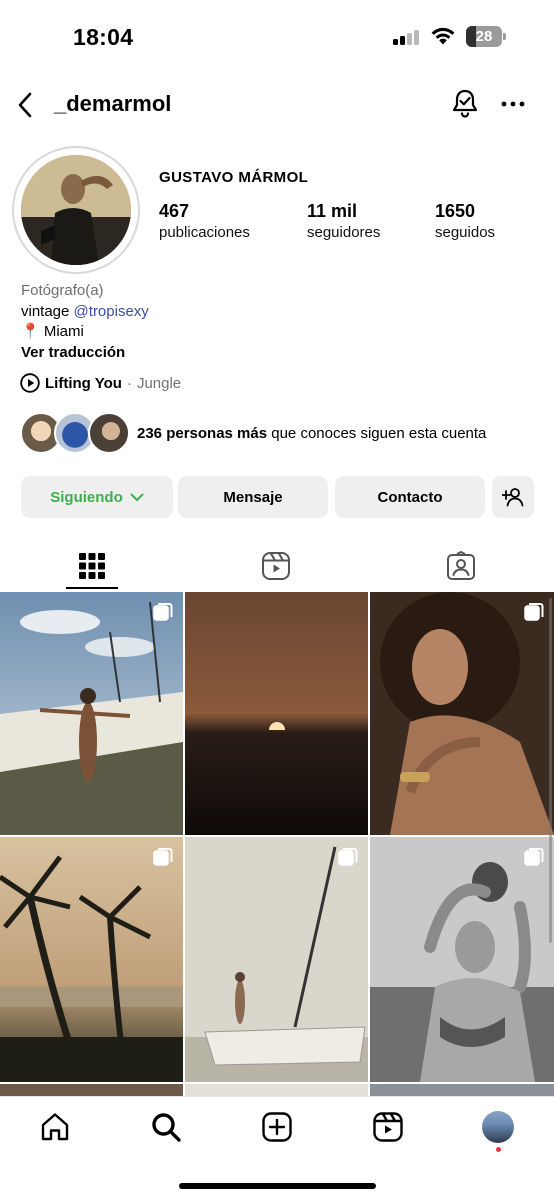 This screenshot has height=1200, width=554. What do you see at coordinates (277, 38) in the screenshot?
I see `status-bar: 18:04 28` at bounding box center [277, 38].